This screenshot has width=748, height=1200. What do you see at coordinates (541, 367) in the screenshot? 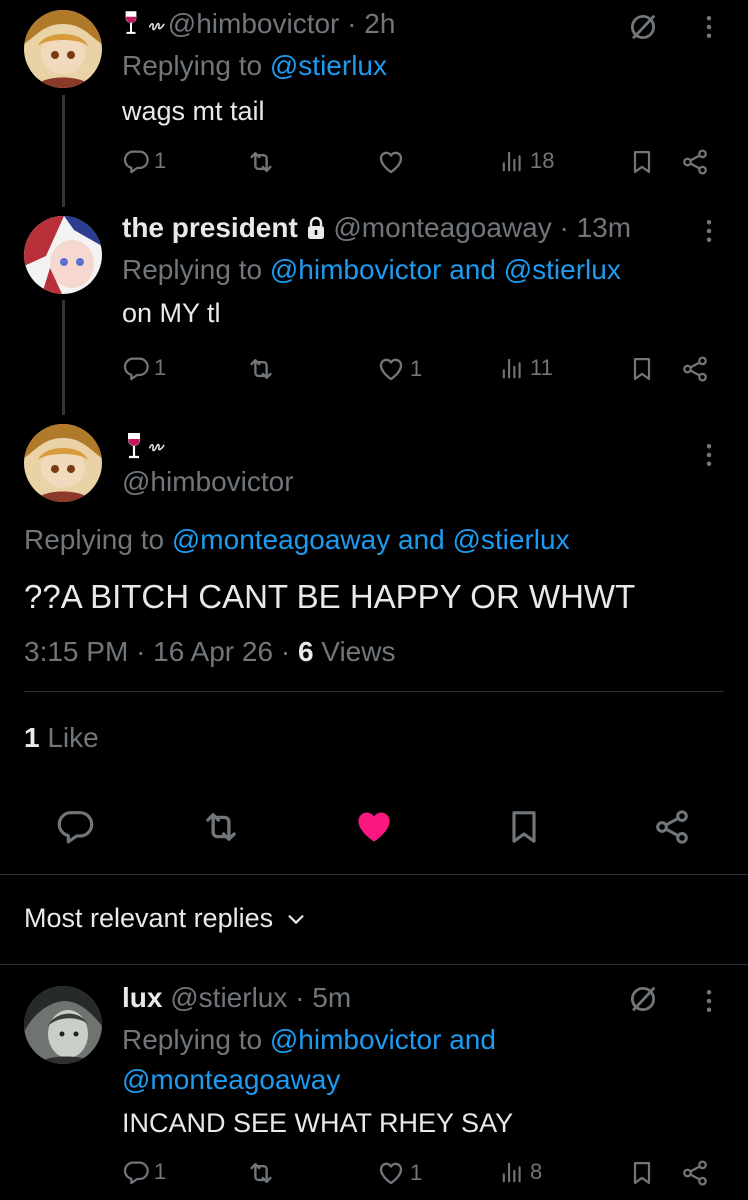
I see `views-count: 11` at bounding box center [541, 367].